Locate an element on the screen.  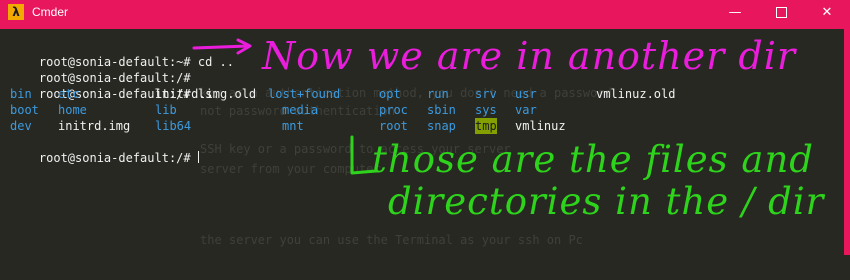
dir-entry: lost+found is located at coordinates (304, 94).